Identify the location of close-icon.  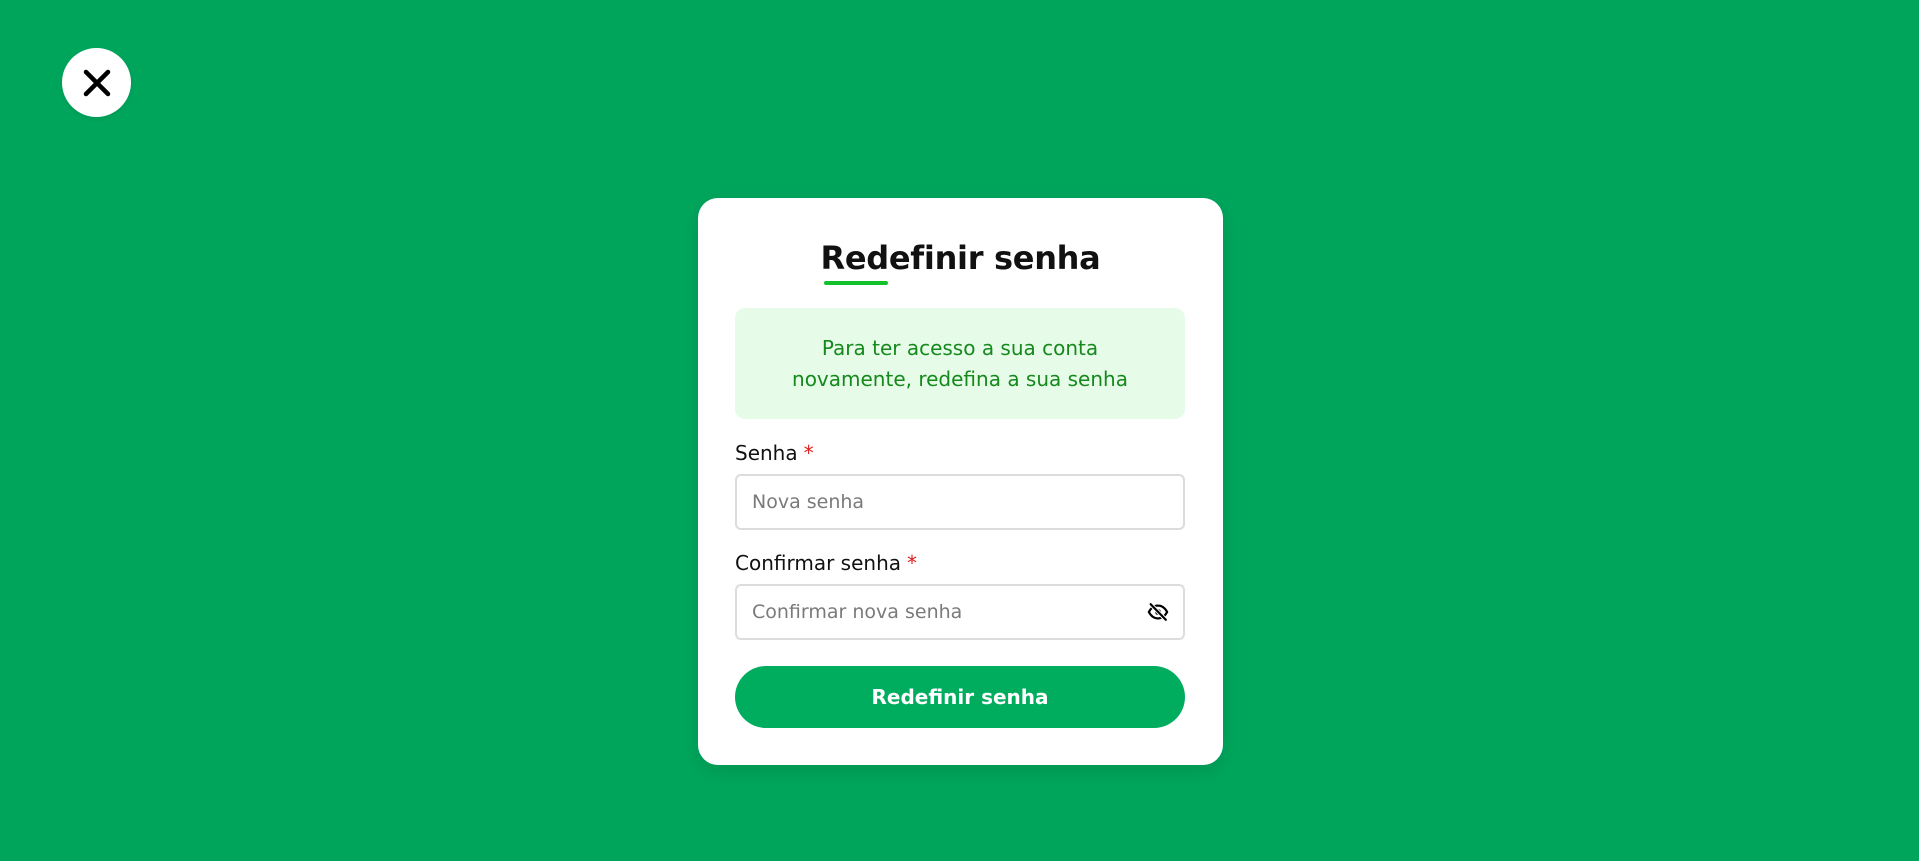
(96, 82).